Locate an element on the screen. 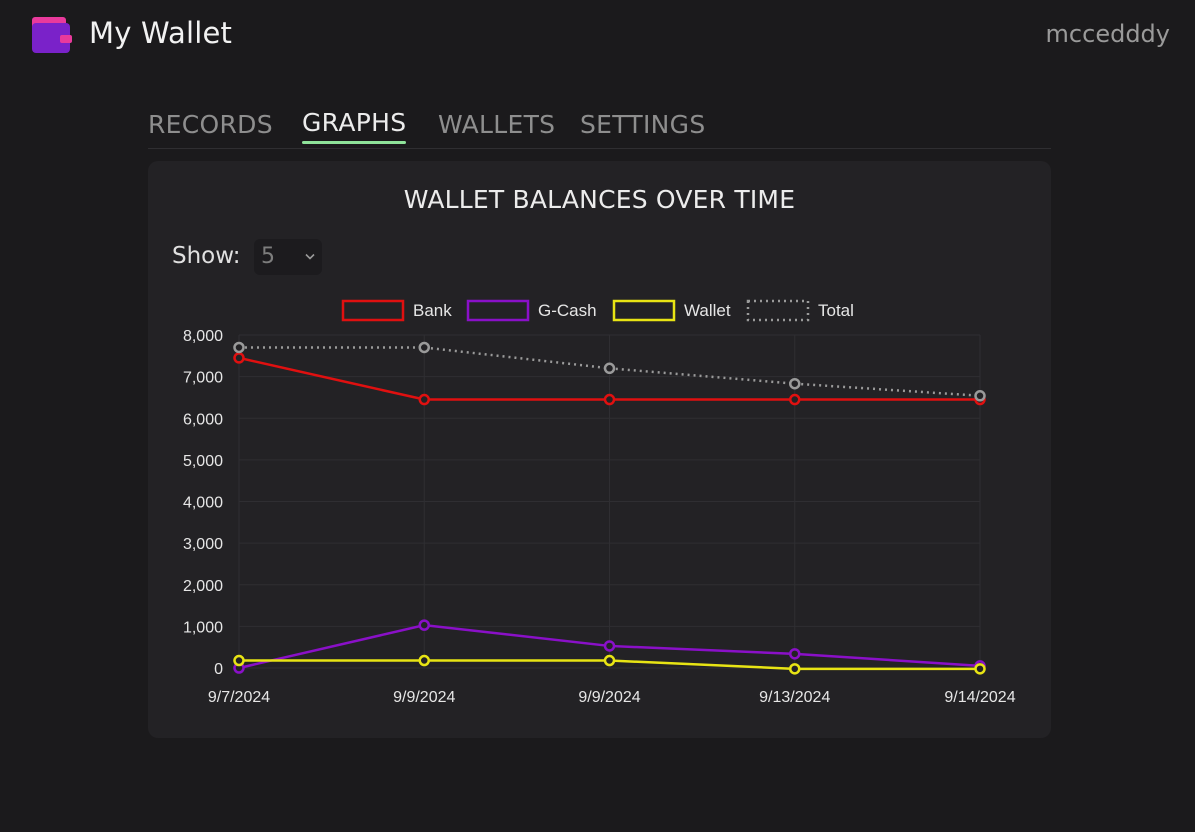 This screenshot has height=832, width=1195. legend-swatch-g-cash is located at coordinates (498, 310).